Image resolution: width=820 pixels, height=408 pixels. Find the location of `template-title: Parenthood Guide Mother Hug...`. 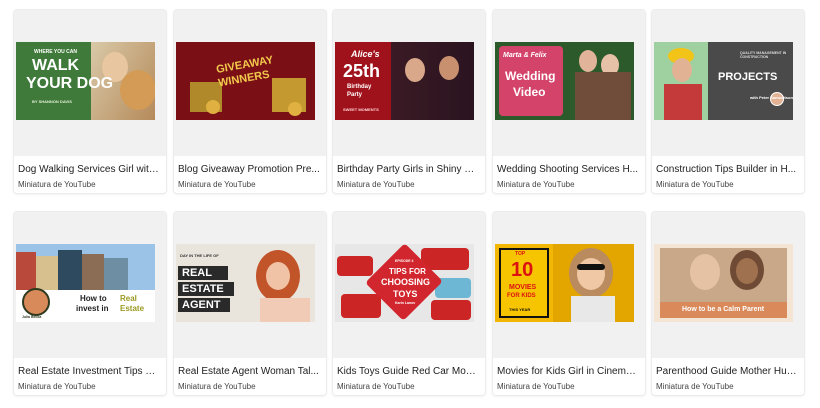

template-title: Parenthood Guide Mother Hug... is located at coordinates (727, 371).